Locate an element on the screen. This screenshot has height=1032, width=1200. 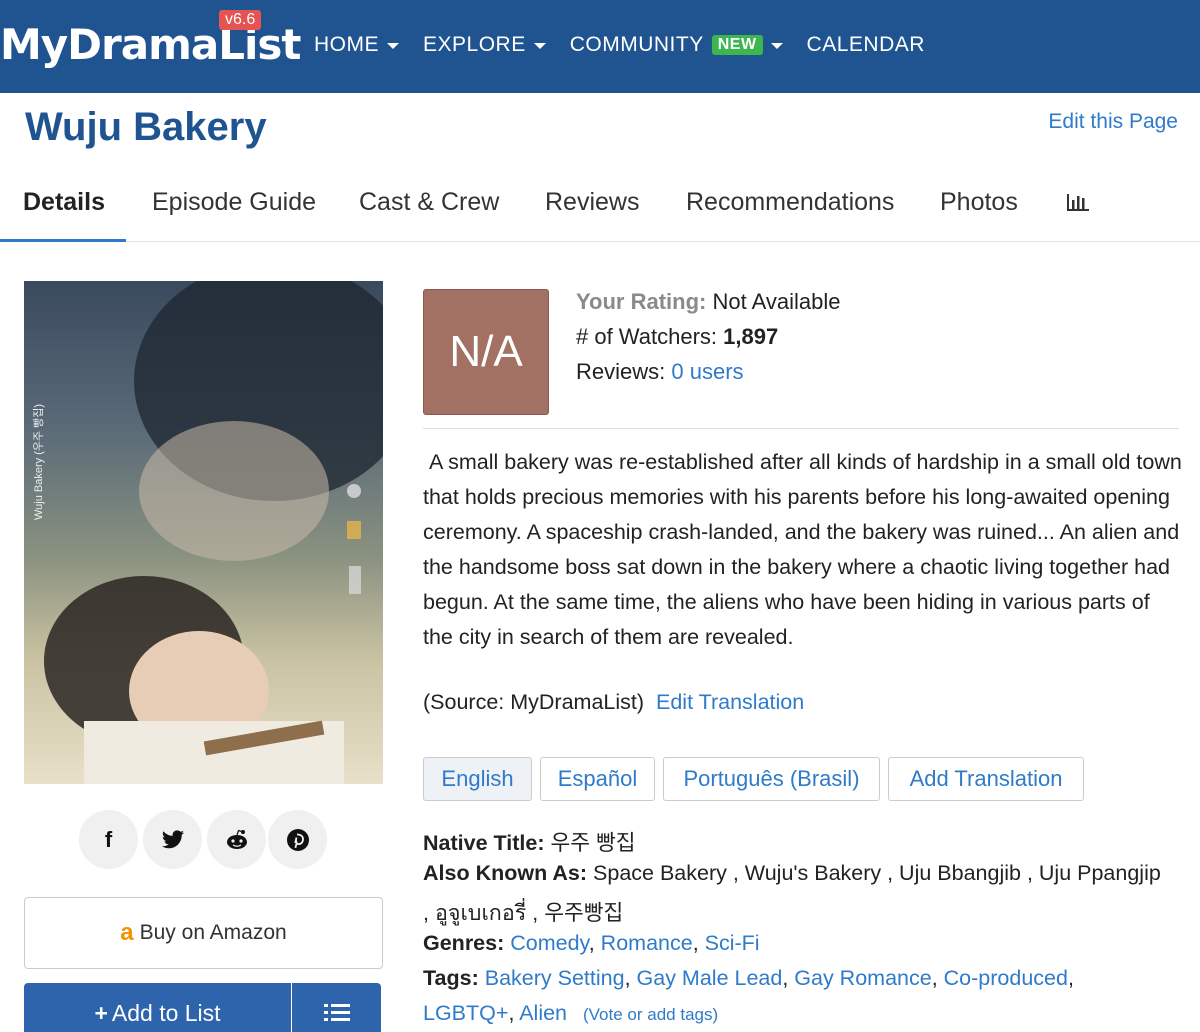
edit-page-link: Edit this Page is located at coordinates (1113, 122).